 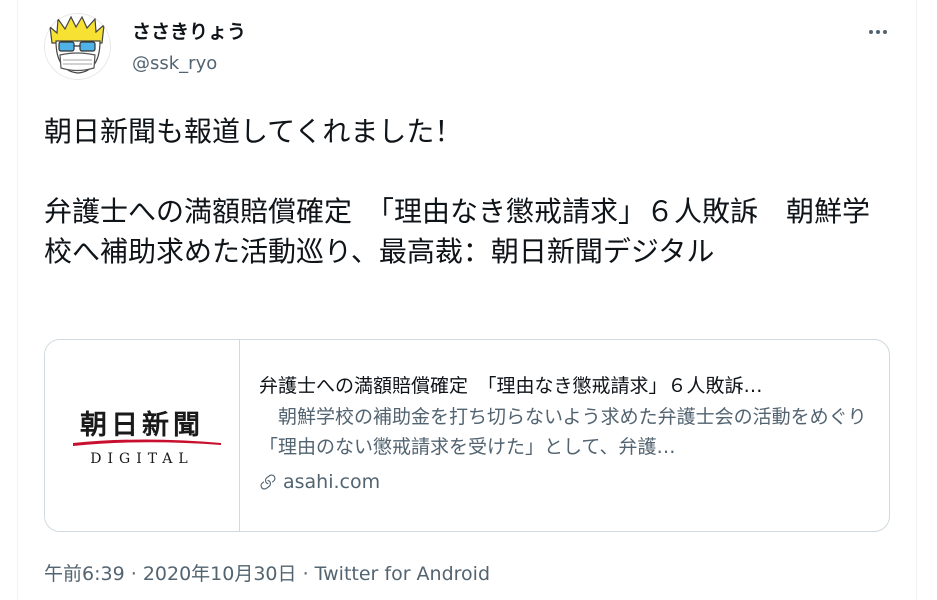 I want to click on author-name: ささきりょう, so click(x=189, y=32).